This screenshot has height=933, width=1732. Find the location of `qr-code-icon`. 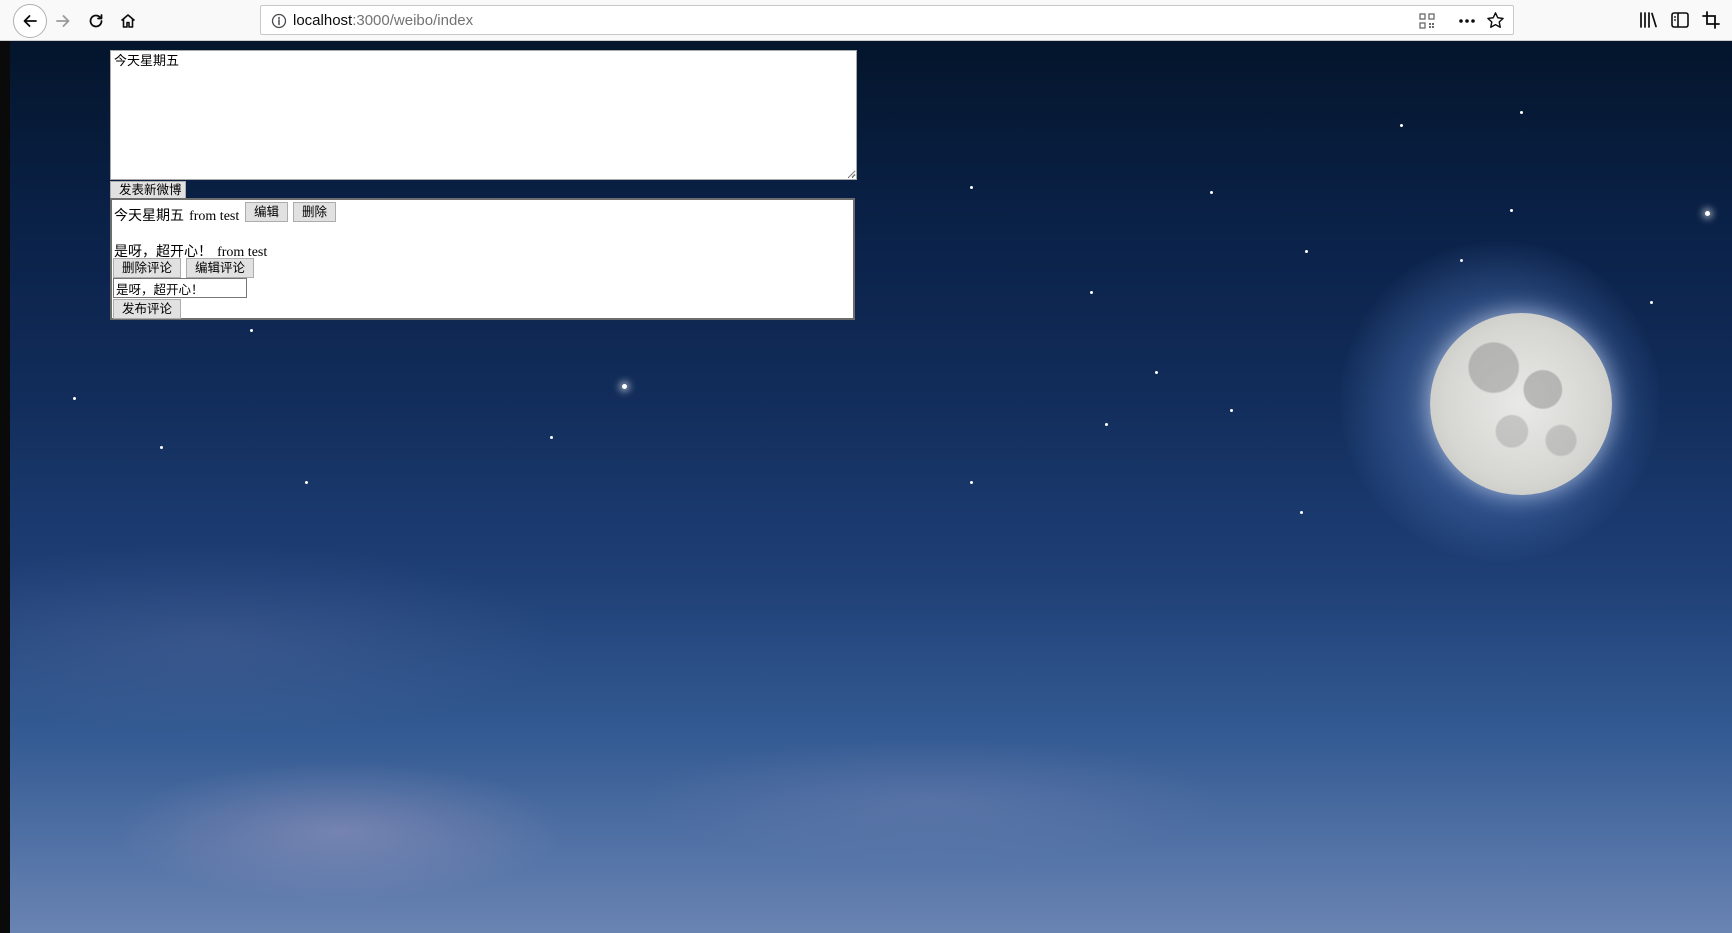

qr-code-icon is located at coordinates (1427, 21).